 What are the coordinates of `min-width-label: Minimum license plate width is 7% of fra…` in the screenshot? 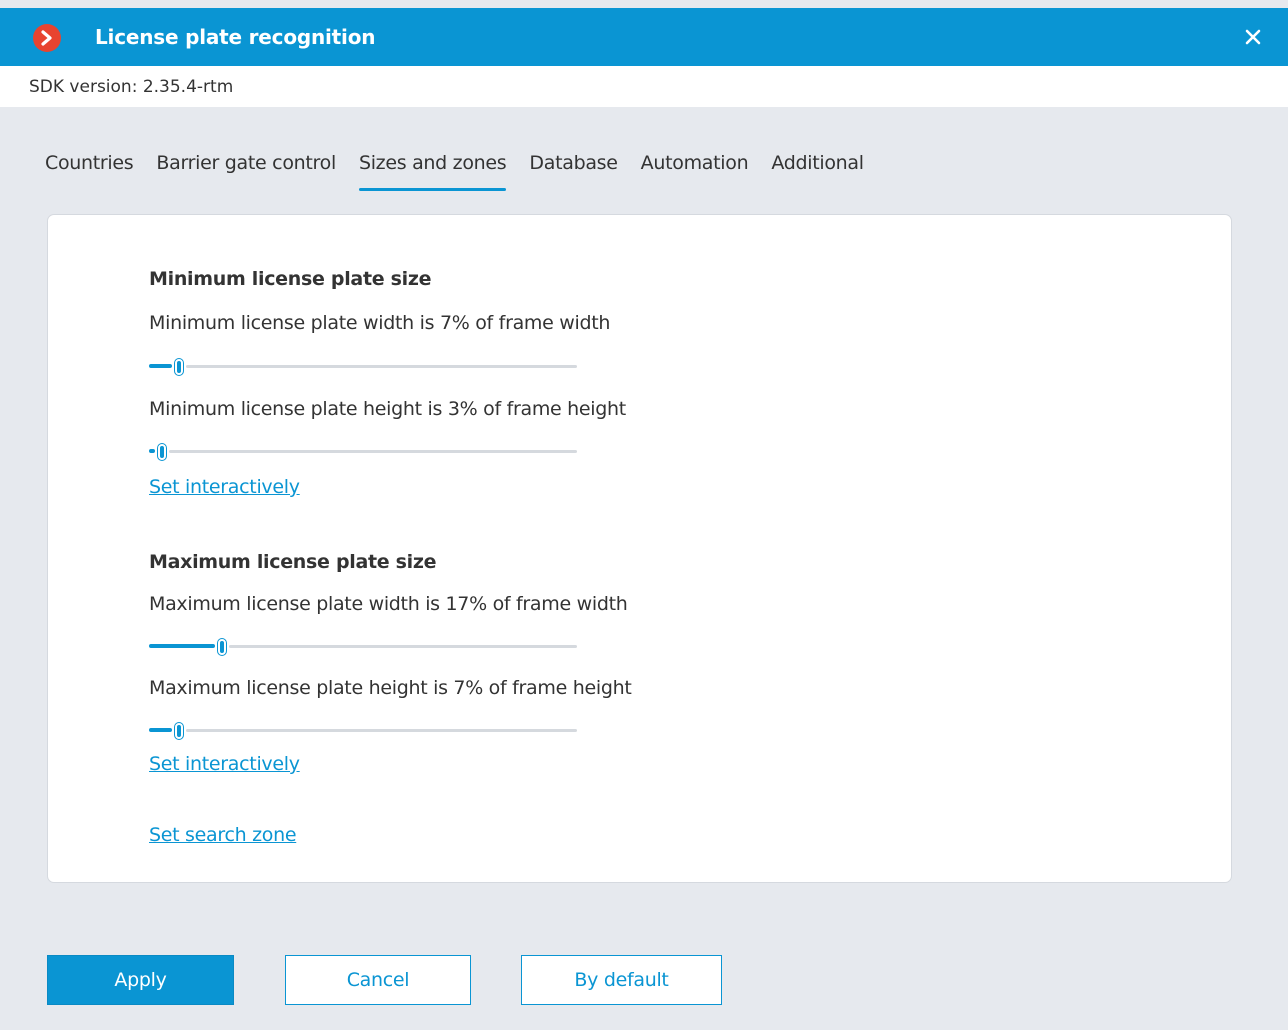 It's located at (380, 323).